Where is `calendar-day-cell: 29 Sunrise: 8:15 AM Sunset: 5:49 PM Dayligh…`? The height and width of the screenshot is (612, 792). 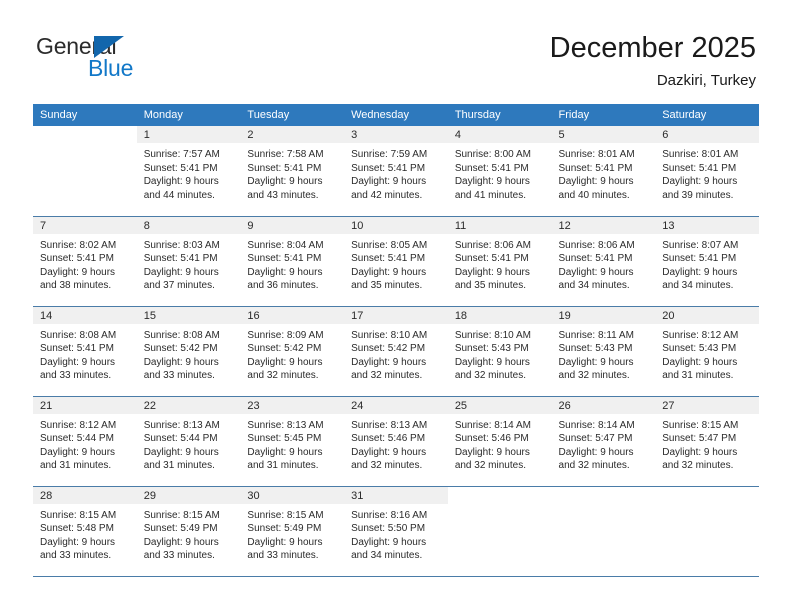
calendar-day-cell: 29 Sunrise: 8:15 AM Sunset: 5:49 PM Dayligh… is located at coordinates (188, 531).